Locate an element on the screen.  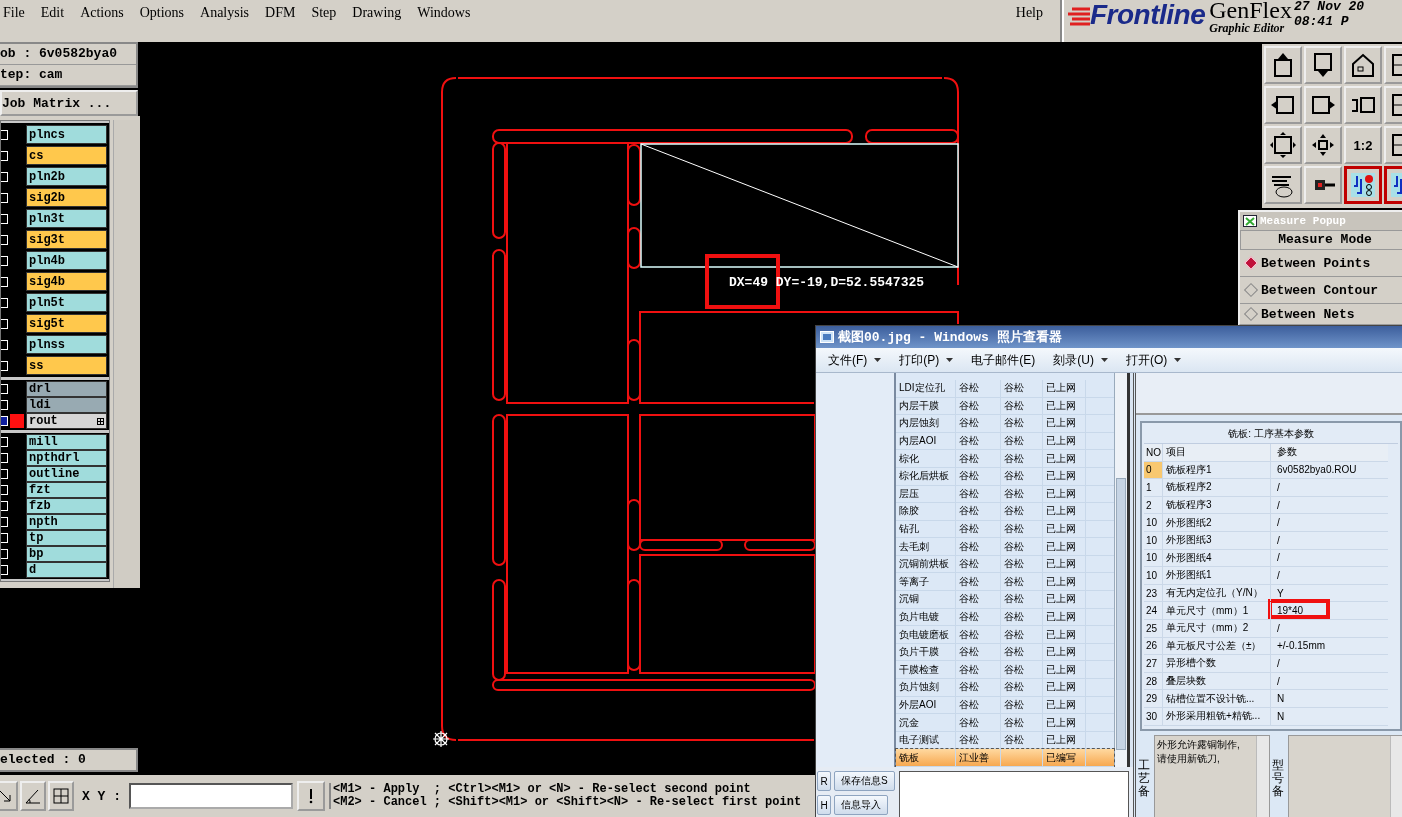
process-row: 除胶 谷松 谷松 已上网 is located at coordinates (1005, 512).